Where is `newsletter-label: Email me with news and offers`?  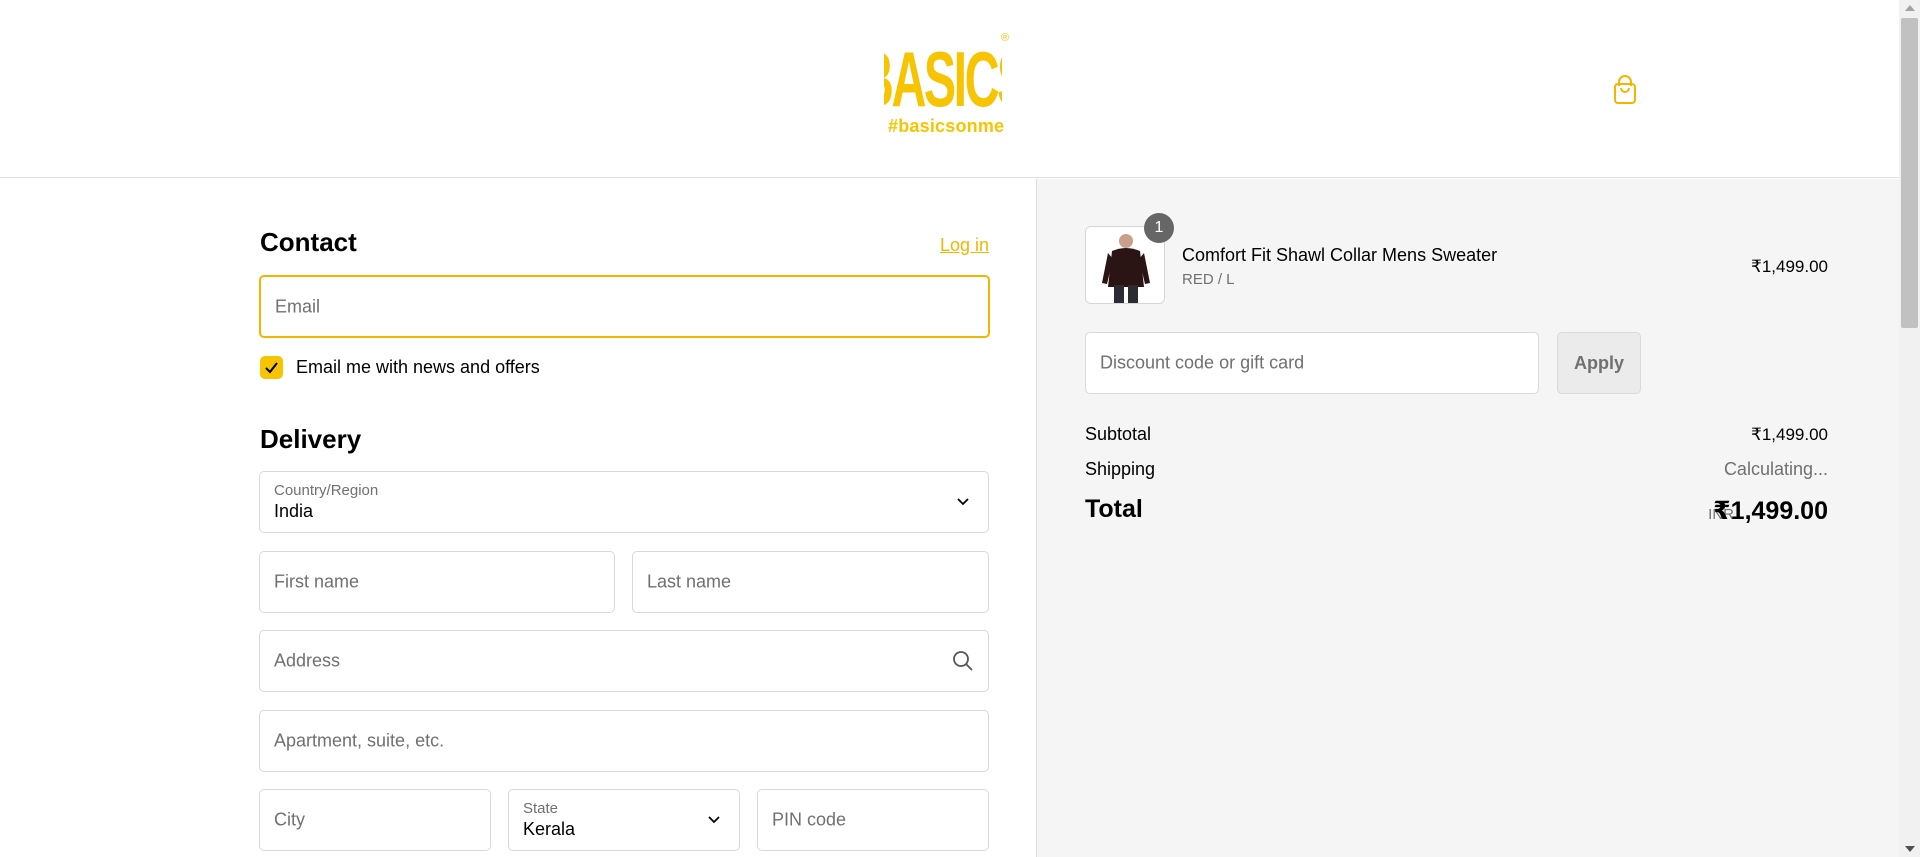 newsletter-label: Email me with news and offers is located at coordinates (418, 367).